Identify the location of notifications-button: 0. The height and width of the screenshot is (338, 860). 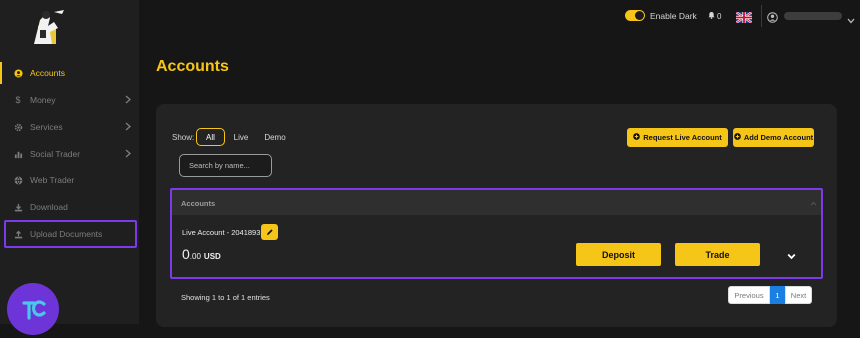
(714, 16).